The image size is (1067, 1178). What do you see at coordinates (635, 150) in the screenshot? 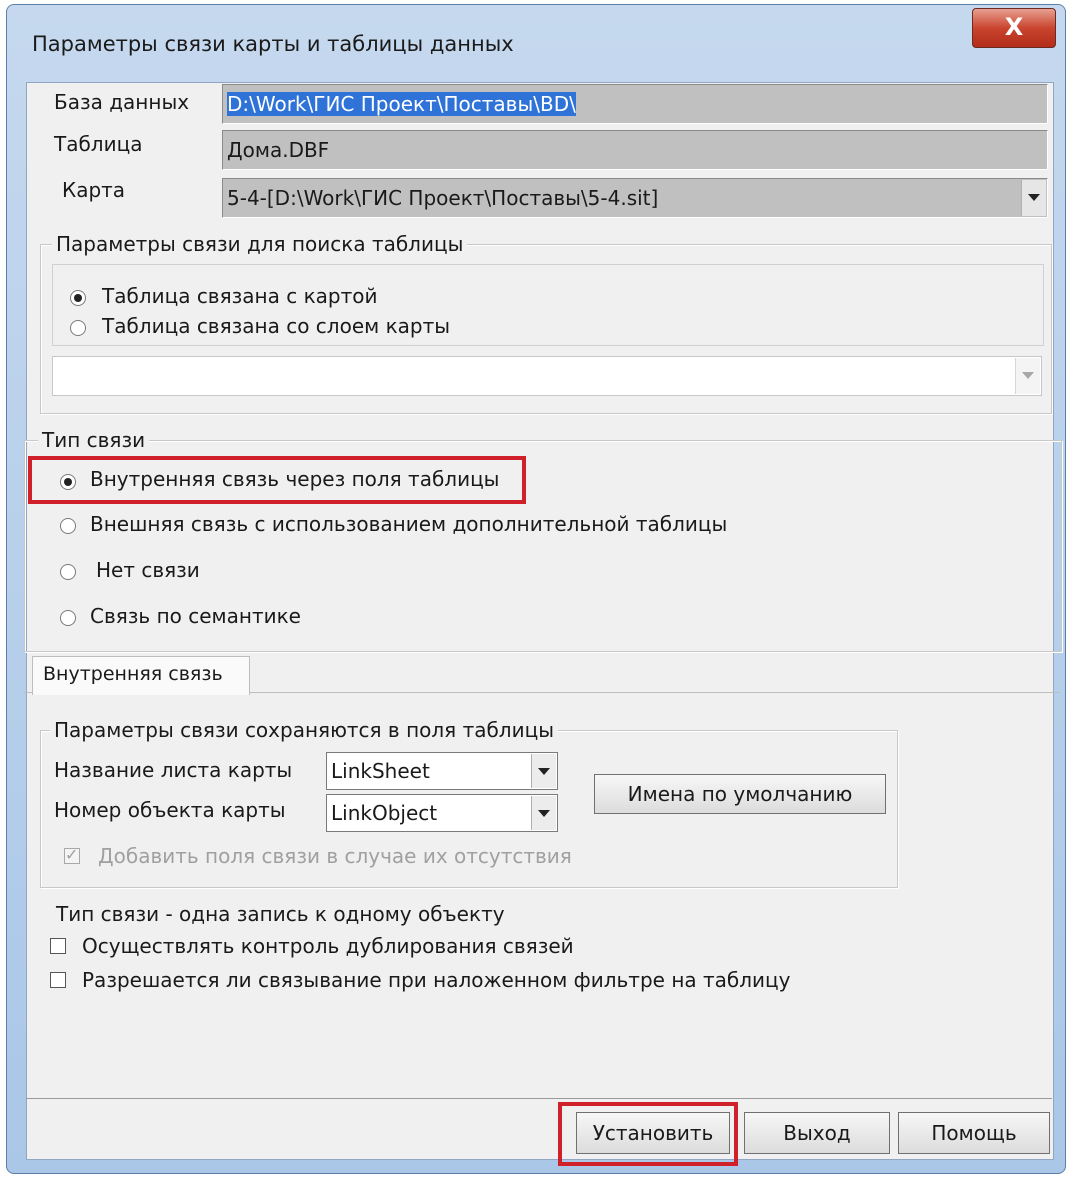
I see `table-field: Дома.DBF` at bounding box center [635, 150].